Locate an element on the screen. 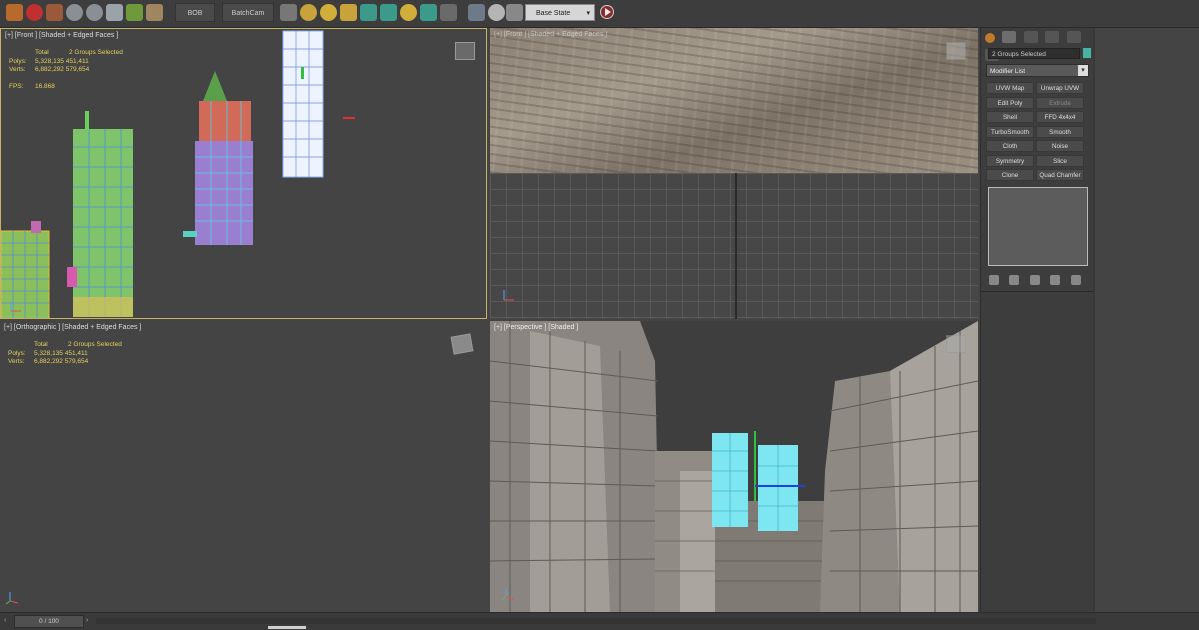 This screenshot has width=1199, height=630. scale-icon is located at coordinates (348, 12).